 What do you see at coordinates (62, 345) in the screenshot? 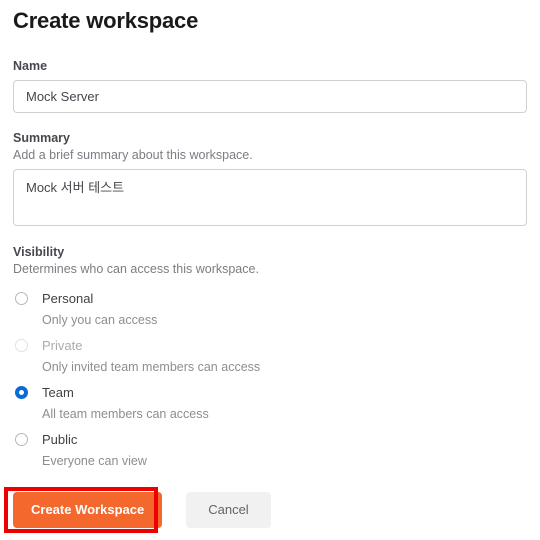
I see `radio-label-private: Private` at bounding box center [62, 345].